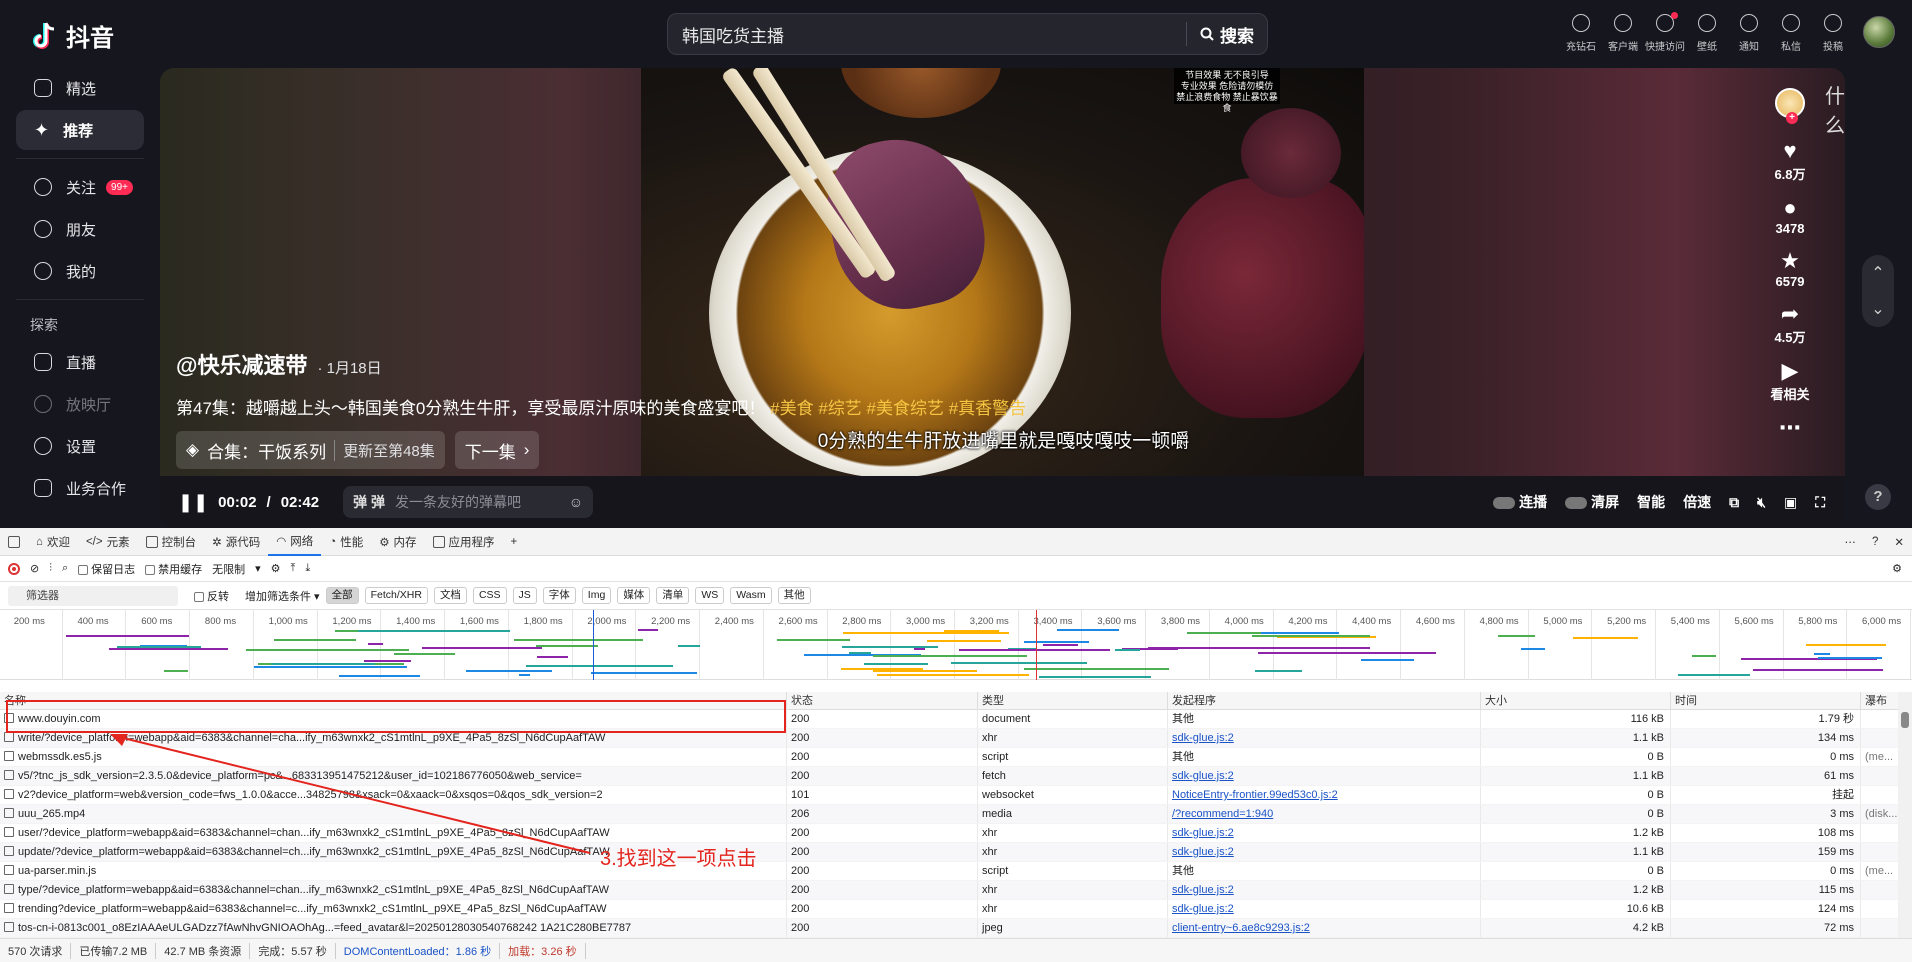  What do you see at coordinates (1790, 428) in the screenshot?
I see `more-button: ⋯` at bounding box center [1790, 428].